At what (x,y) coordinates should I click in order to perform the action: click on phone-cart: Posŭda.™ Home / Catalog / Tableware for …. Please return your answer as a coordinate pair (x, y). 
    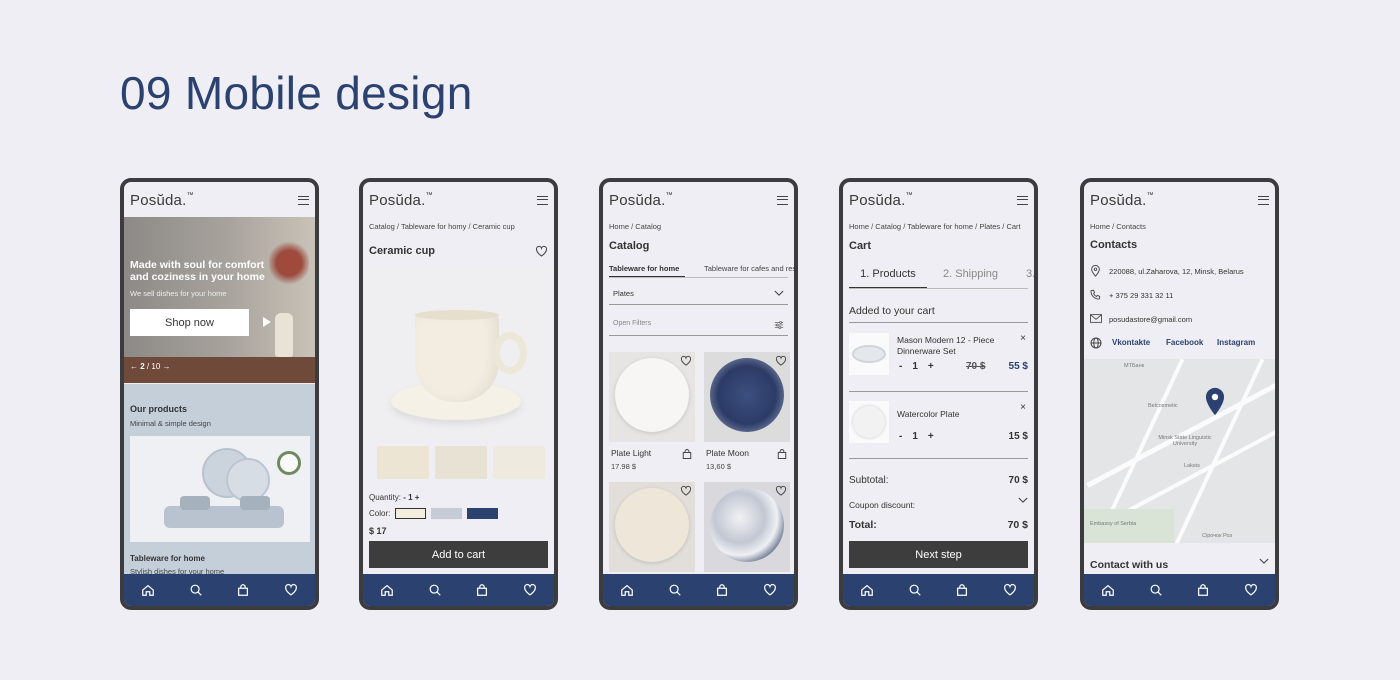
    Looking at the image, I should click on (938, 394).